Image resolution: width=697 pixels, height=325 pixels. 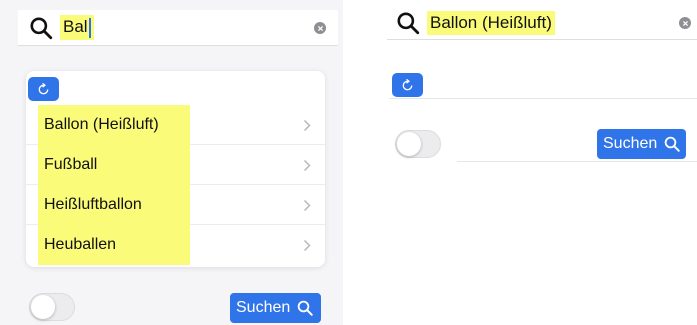 What do you see at coordinates (89, 27) in the screenshot?
I see `text-cursor` at bounding box center [89, 27].